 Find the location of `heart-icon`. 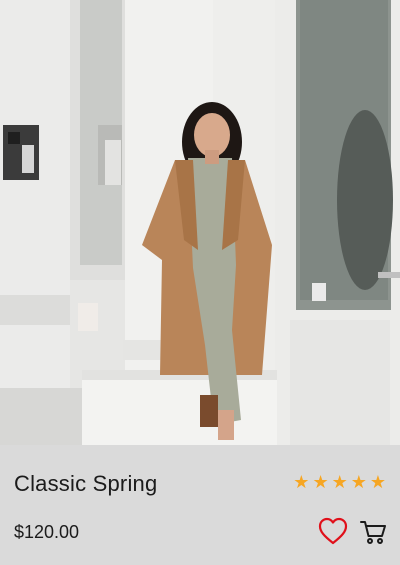

heart-icon is located at coordinates (333, 531).